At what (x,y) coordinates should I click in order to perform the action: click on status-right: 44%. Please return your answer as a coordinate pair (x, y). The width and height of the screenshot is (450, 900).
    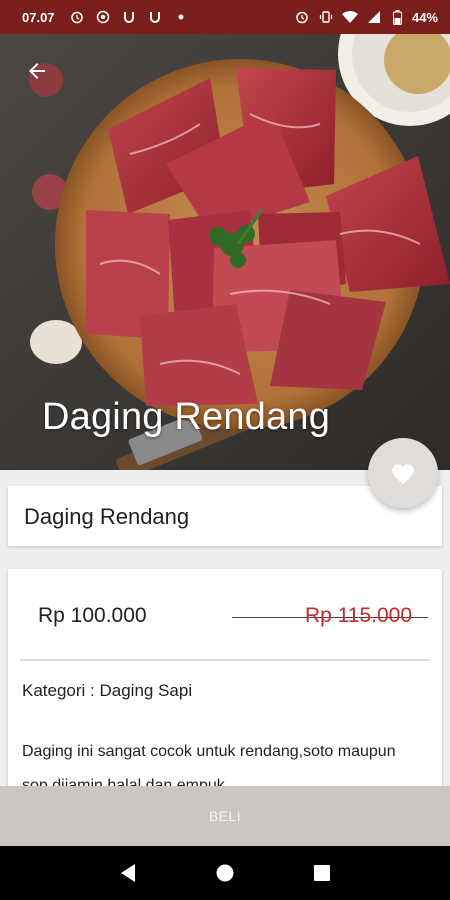
    Looking at the image, I should click on (366, 17).